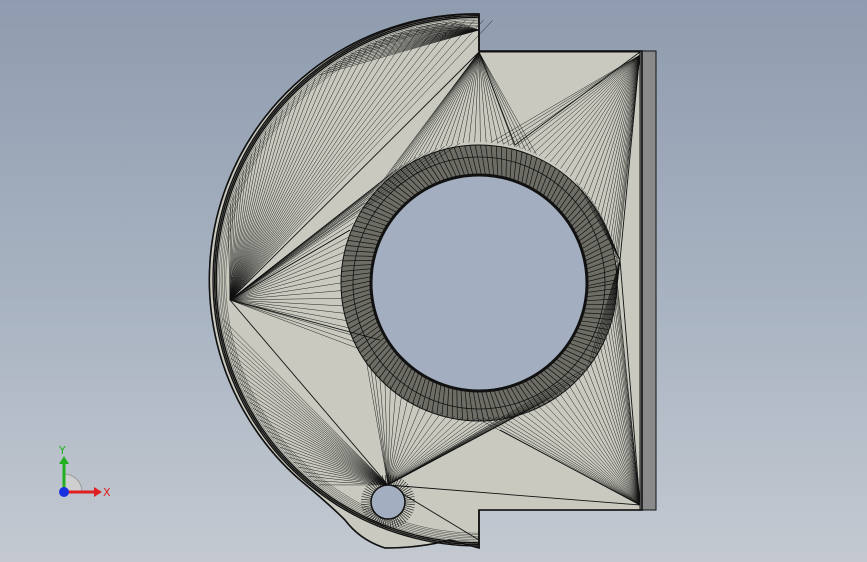 The height and width of the screenshot is (562, 867). Describe the element at coordinates (98, 492) in the screenshot. I see `x-axis-arrowhead` at that location.